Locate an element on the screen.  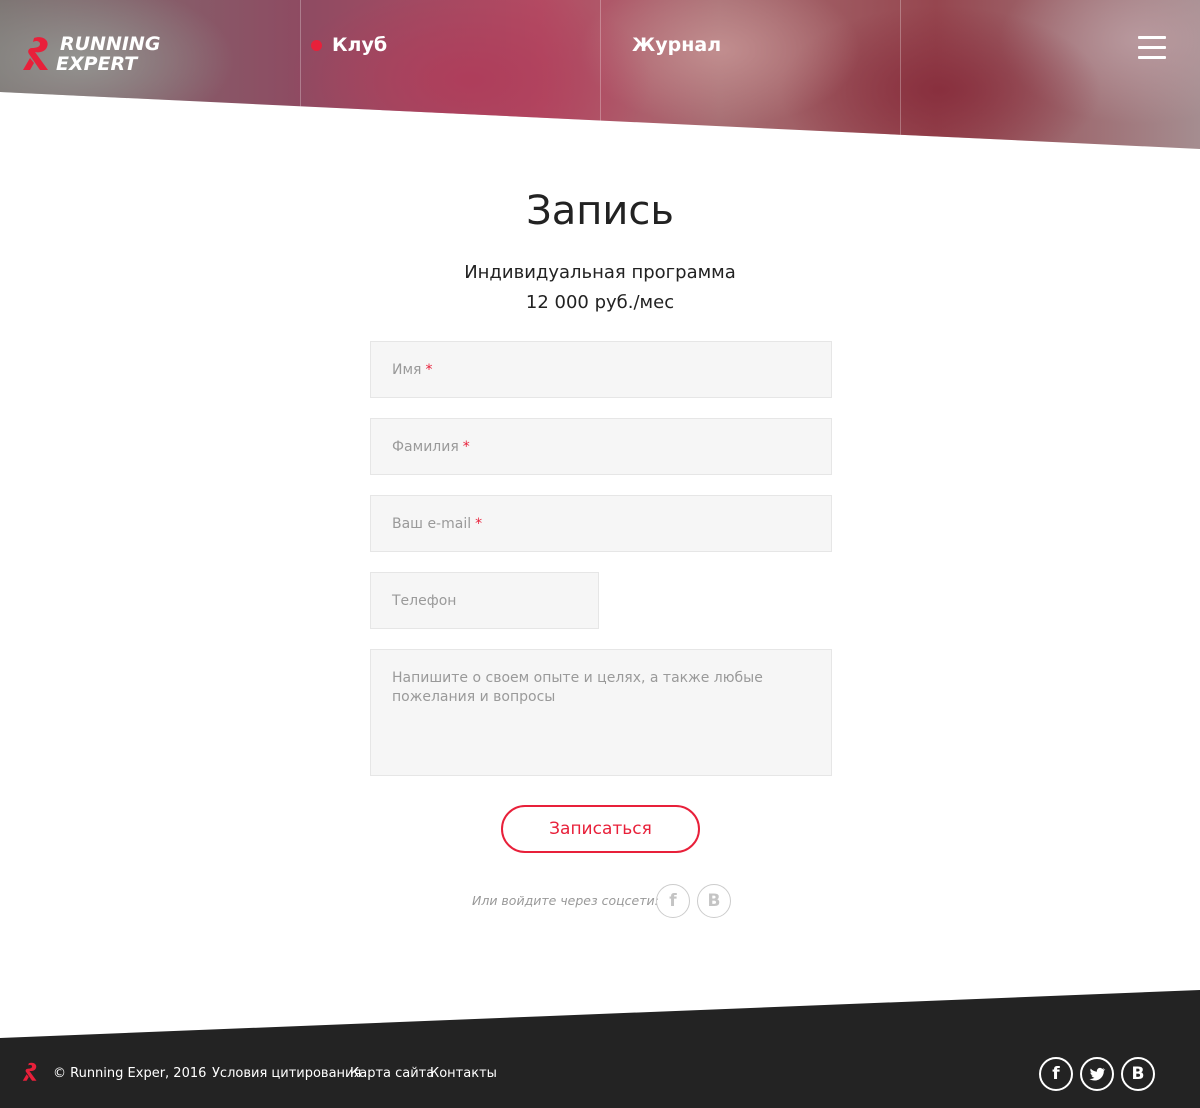
footer-twitter-button is located at coordinates (1097, 1074).